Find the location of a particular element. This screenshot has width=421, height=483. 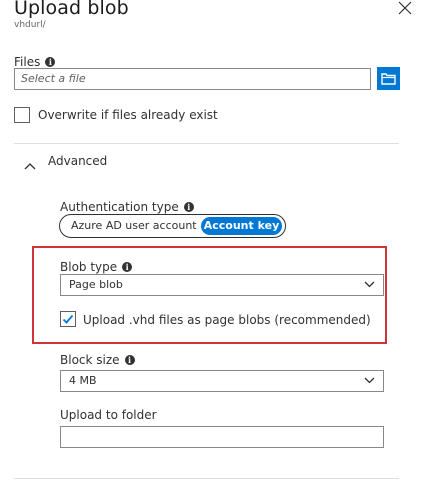

folder-icon is located at coordinates (388, 79).